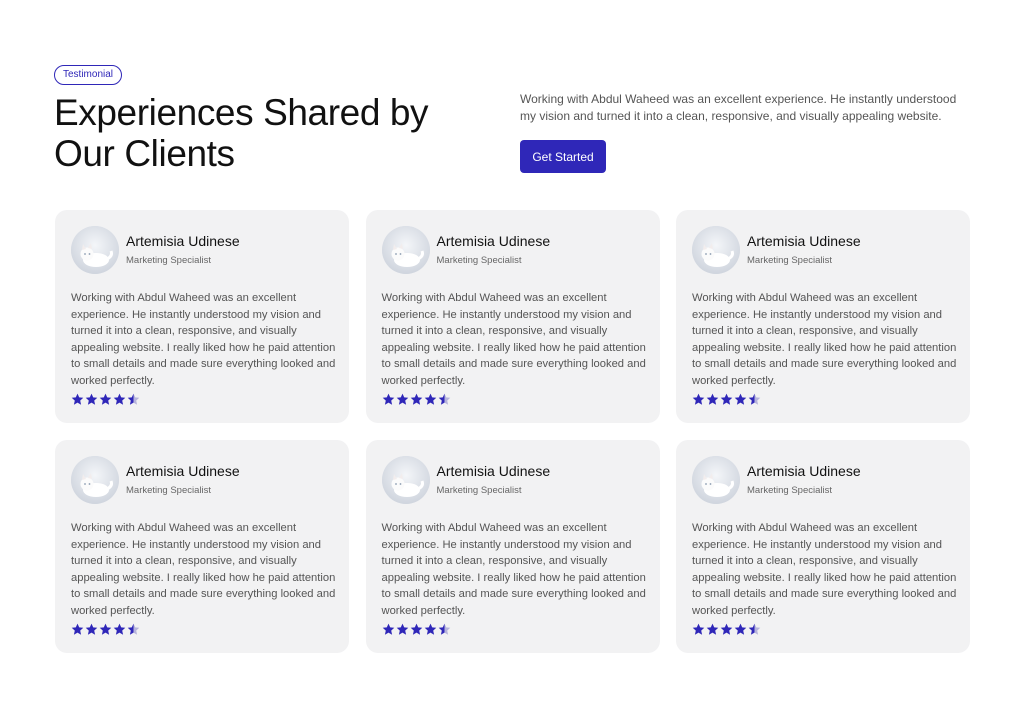 The width and height of the screenshot is (1024, 720). What do you see at coordinates (563, 156) in the screenshot?
I see `get-started-button: Get Started` at bounding box center [563, 156].